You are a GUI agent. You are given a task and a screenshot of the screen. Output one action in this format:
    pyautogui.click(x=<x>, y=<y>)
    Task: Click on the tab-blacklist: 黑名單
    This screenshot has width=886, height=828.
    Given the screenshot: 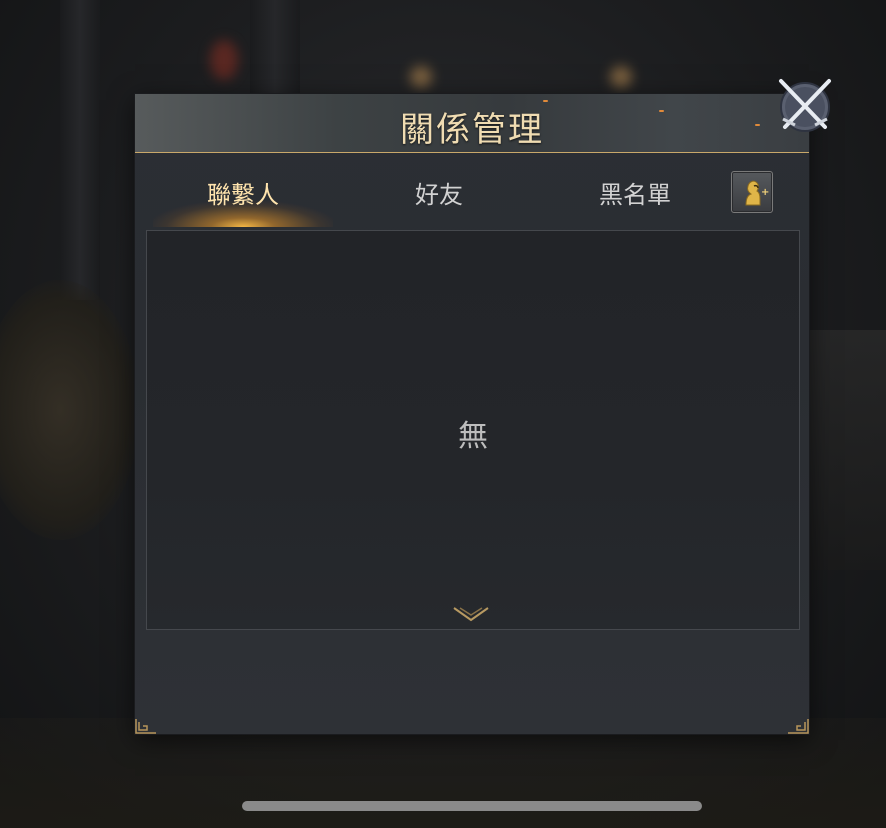 What is the action you would take?
    pyautogui.click(x=635, y=195)
    